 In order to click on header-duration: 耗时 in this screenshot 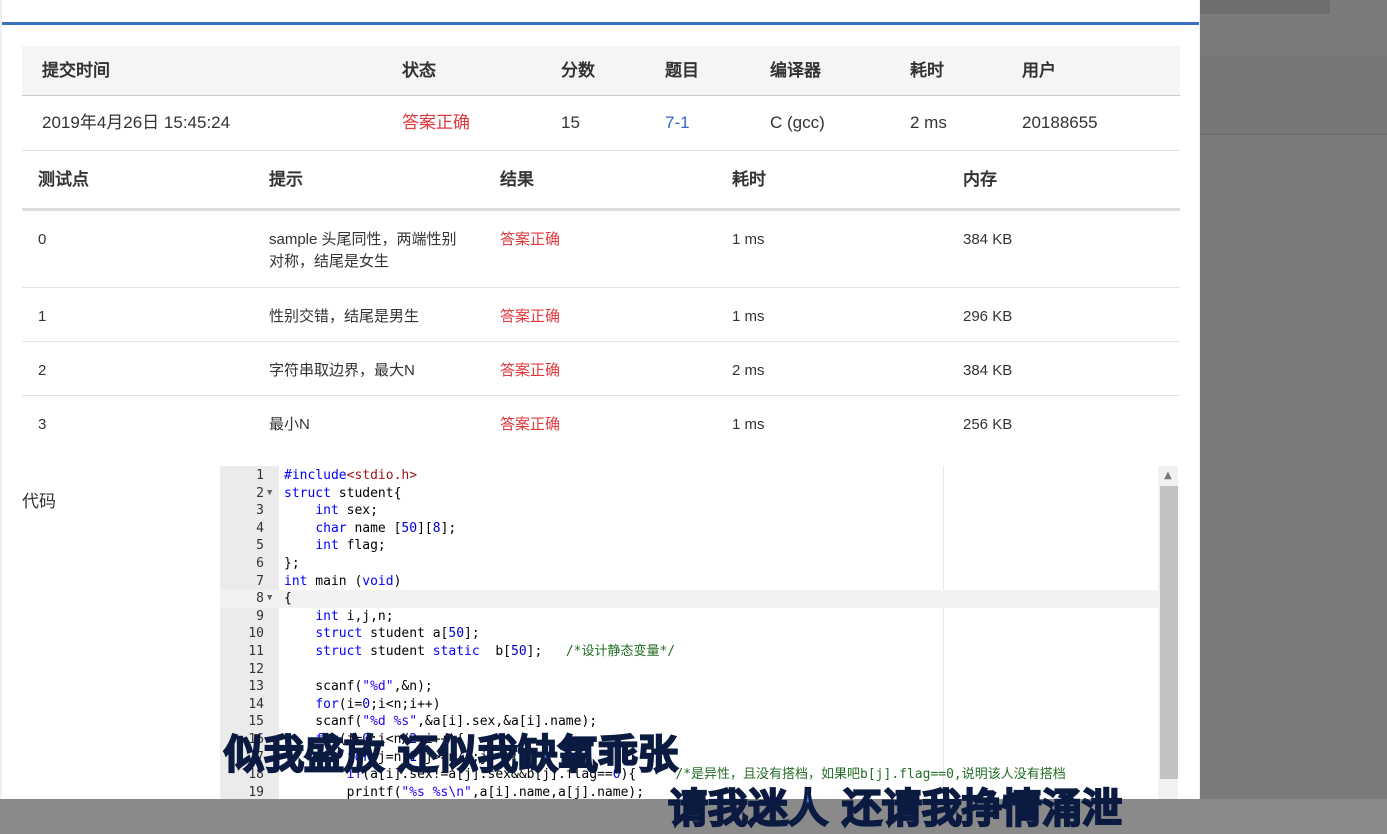, I will do `click(927, 70)`.